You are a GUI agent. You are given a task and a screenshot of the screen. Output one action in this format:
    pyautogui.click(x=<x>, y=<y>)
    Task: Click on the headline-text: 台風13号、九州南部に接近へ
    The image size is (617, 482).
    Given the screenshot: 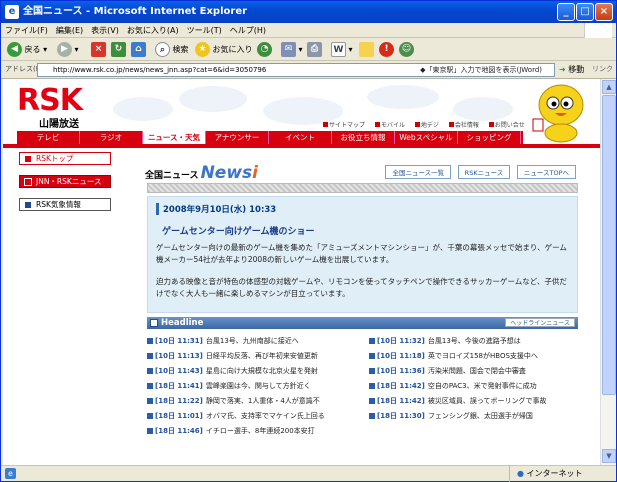 What is the action you would take?
    pyautogui.click(x=252, y=341)
    